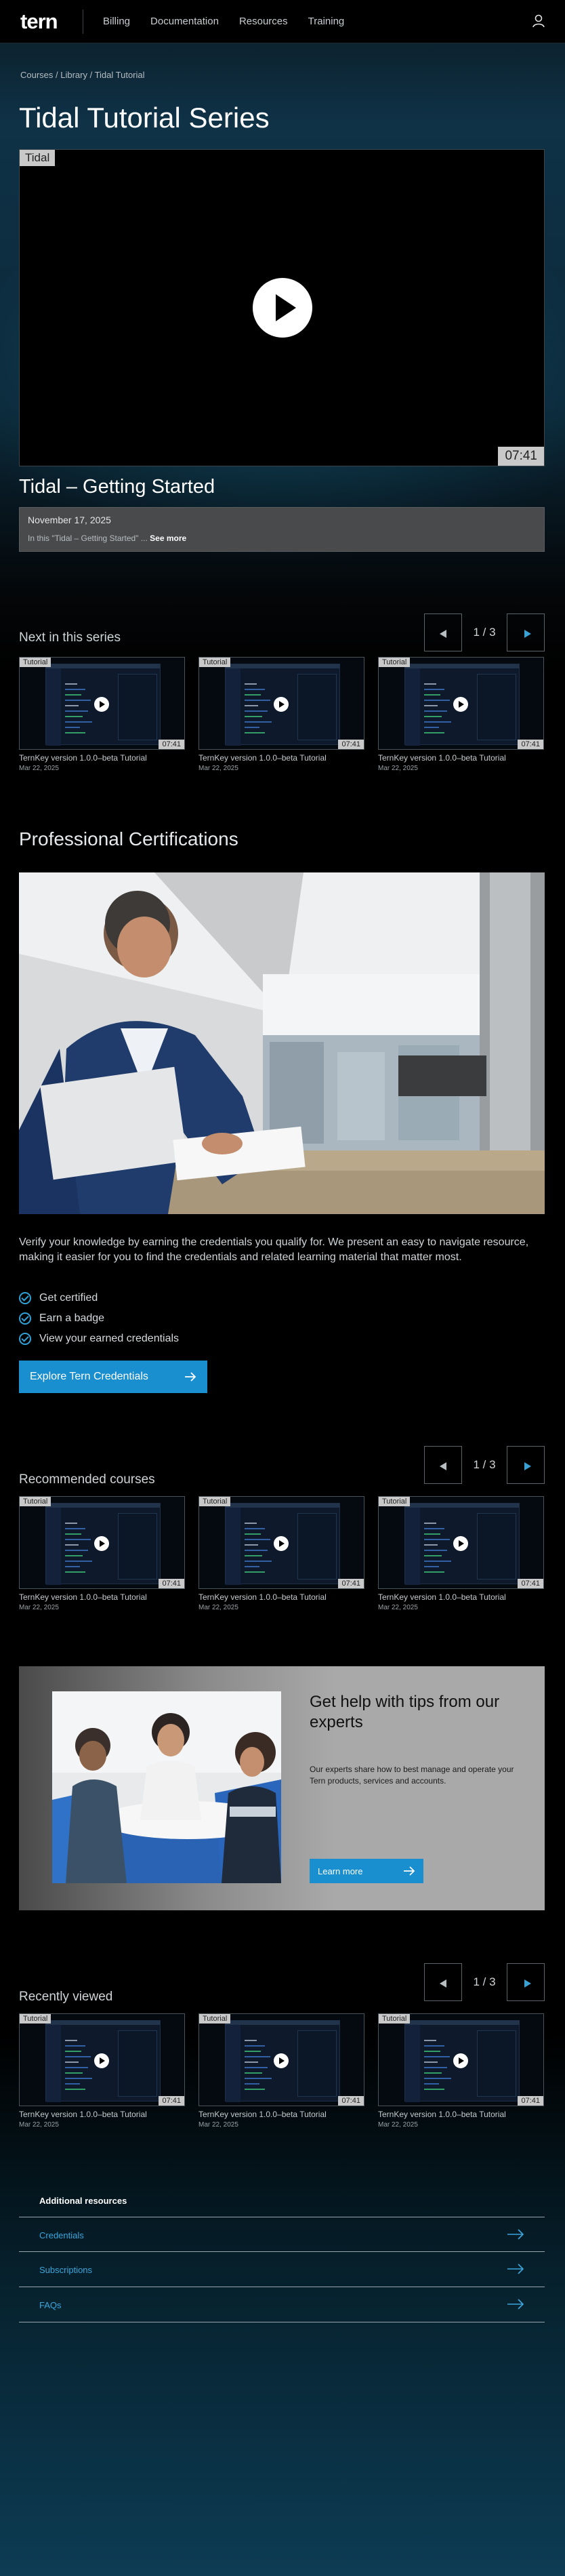 The image size is (565, 2576). I want to click on resource-link-subscriptions: Subscriptions, so click(282, 2269).